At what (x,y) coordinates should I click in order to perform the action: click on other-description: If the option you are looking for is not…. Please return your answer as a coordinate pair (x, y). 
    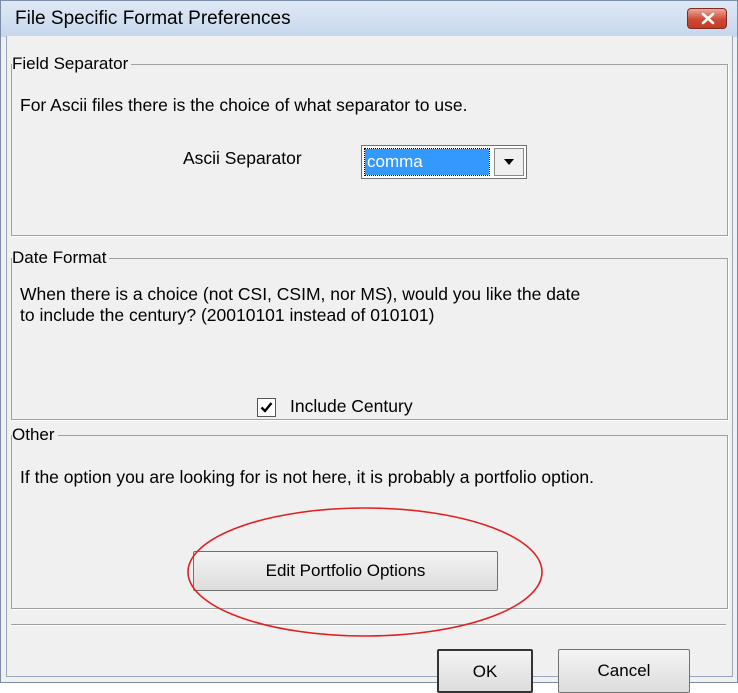
    Looking at the image, I should click on (307, 477).